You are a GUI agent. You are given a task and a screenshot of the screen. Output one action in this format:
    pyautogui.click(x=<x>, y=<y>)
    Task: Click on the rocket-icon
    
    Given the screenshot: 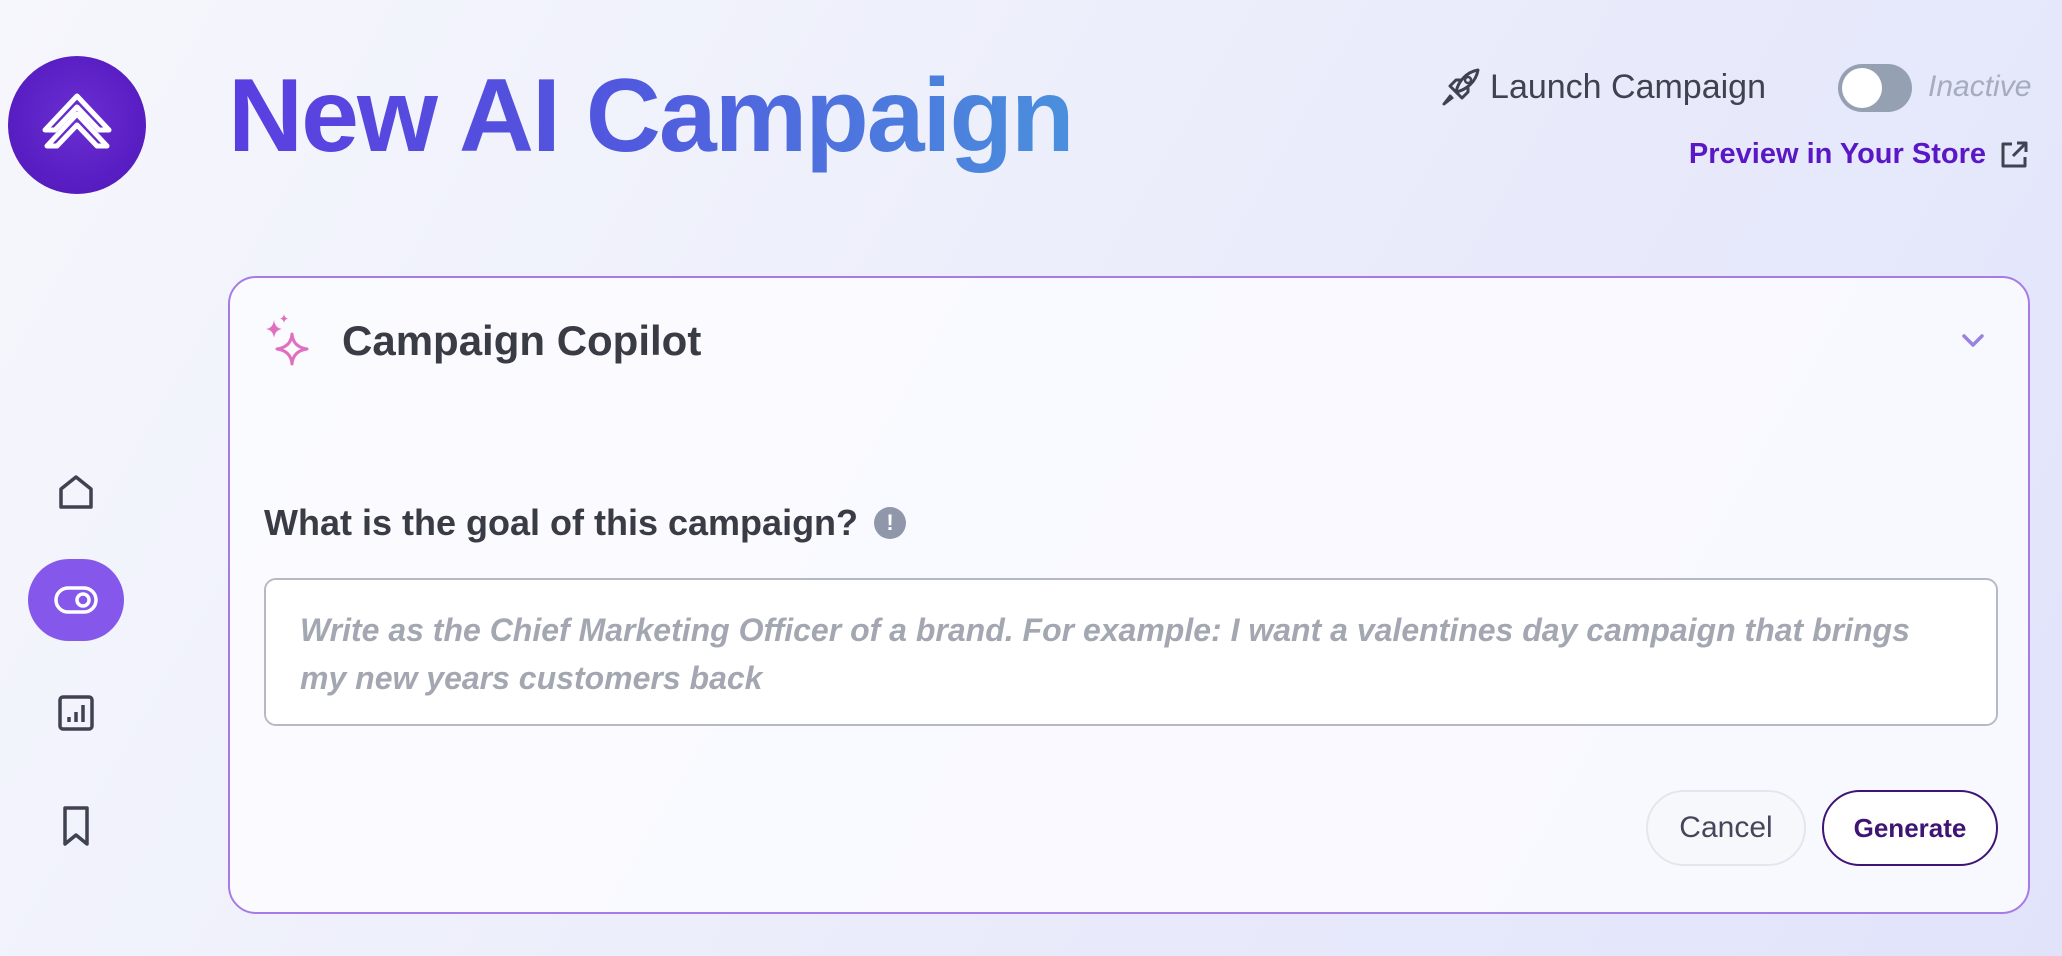 What is the action you would take?
    pyautogui.click(x=1461, y=87)
    